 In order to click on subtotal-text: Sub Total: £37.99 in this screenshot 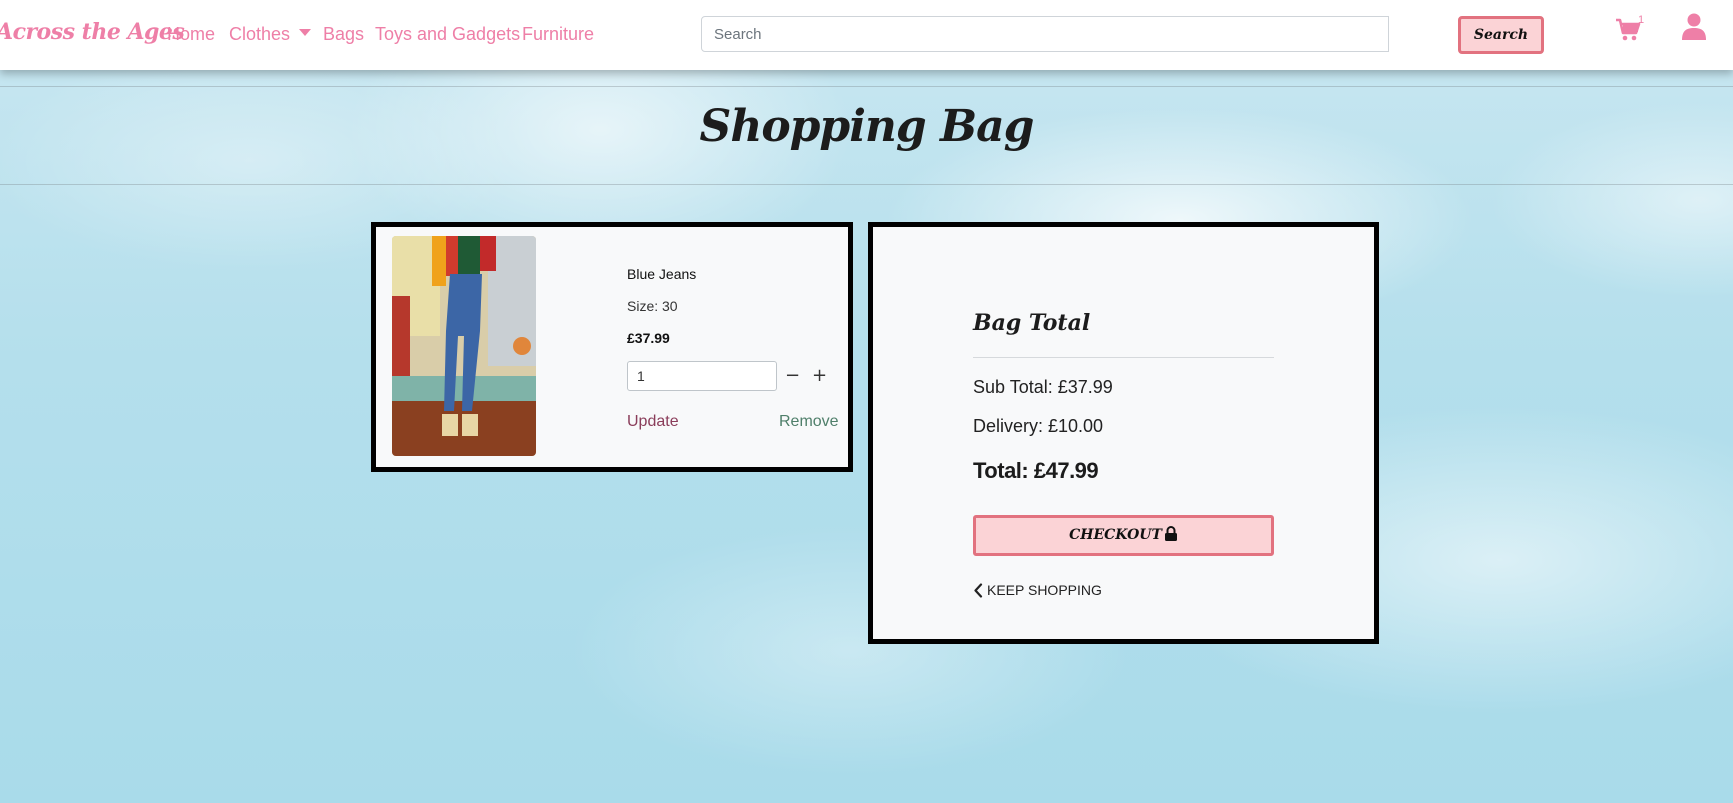, I will do `click(1043, 387)`.